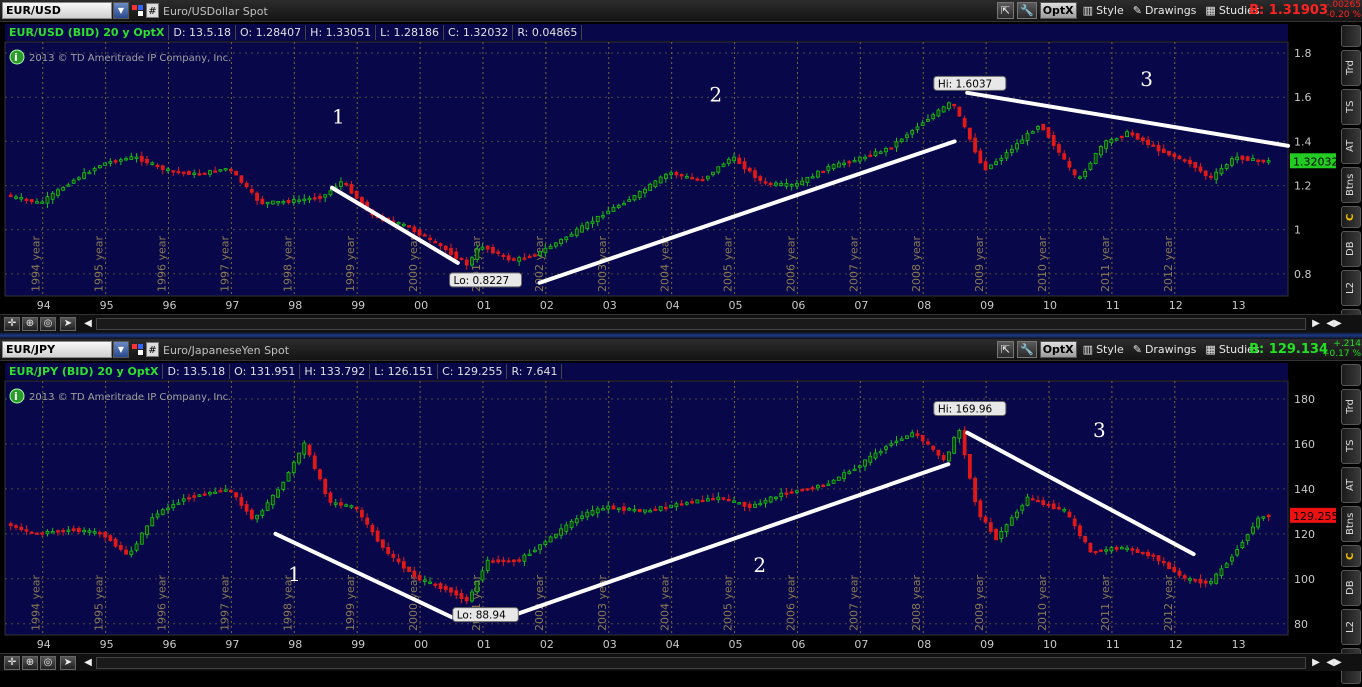 This screenshot has width=1362, height=687. What do you see at coordinates (1050, 644) in the screenshot?
I see `x-tick-label: 10` at bounding box center [1050, 644].